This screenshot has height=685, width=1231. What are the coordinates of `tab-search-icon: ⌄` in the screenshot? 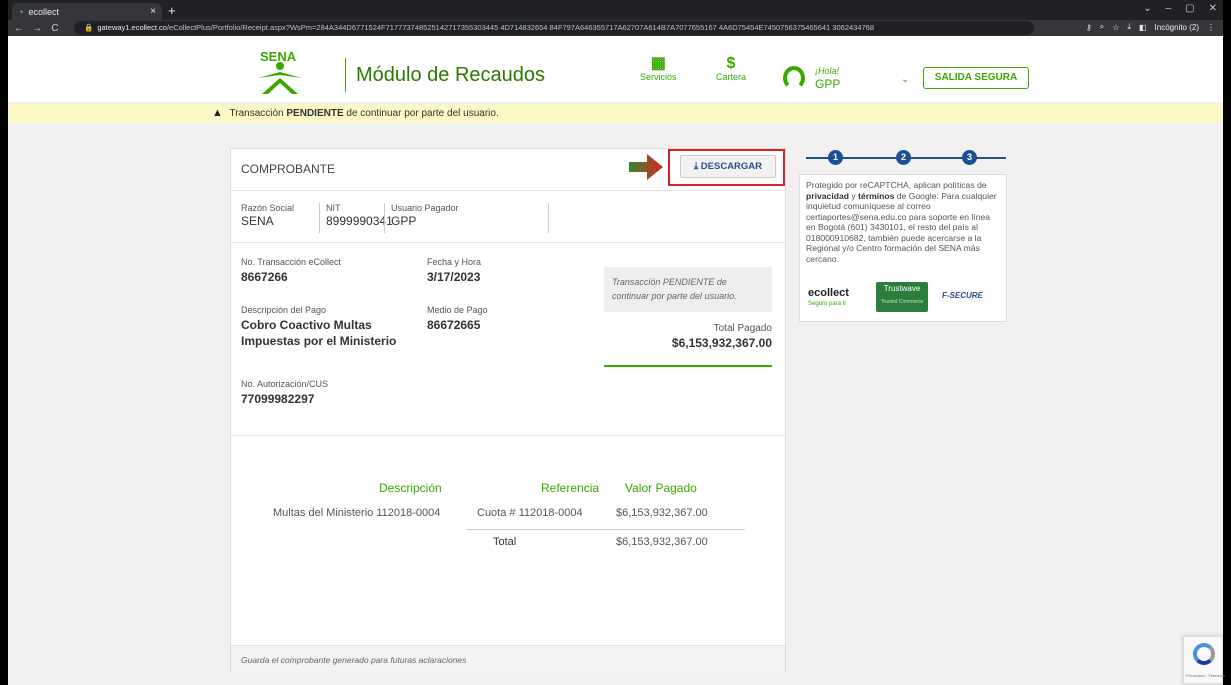 It's located at (1147, 8).